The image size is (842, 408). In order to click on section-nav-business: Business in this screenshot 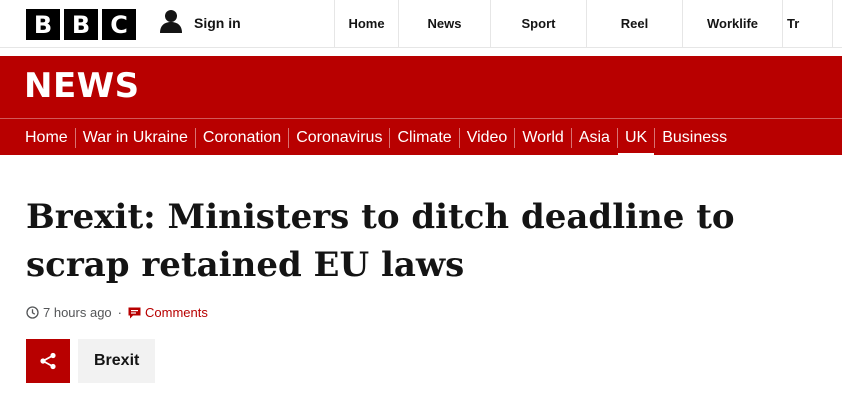, I will do `click(694, 137)`.